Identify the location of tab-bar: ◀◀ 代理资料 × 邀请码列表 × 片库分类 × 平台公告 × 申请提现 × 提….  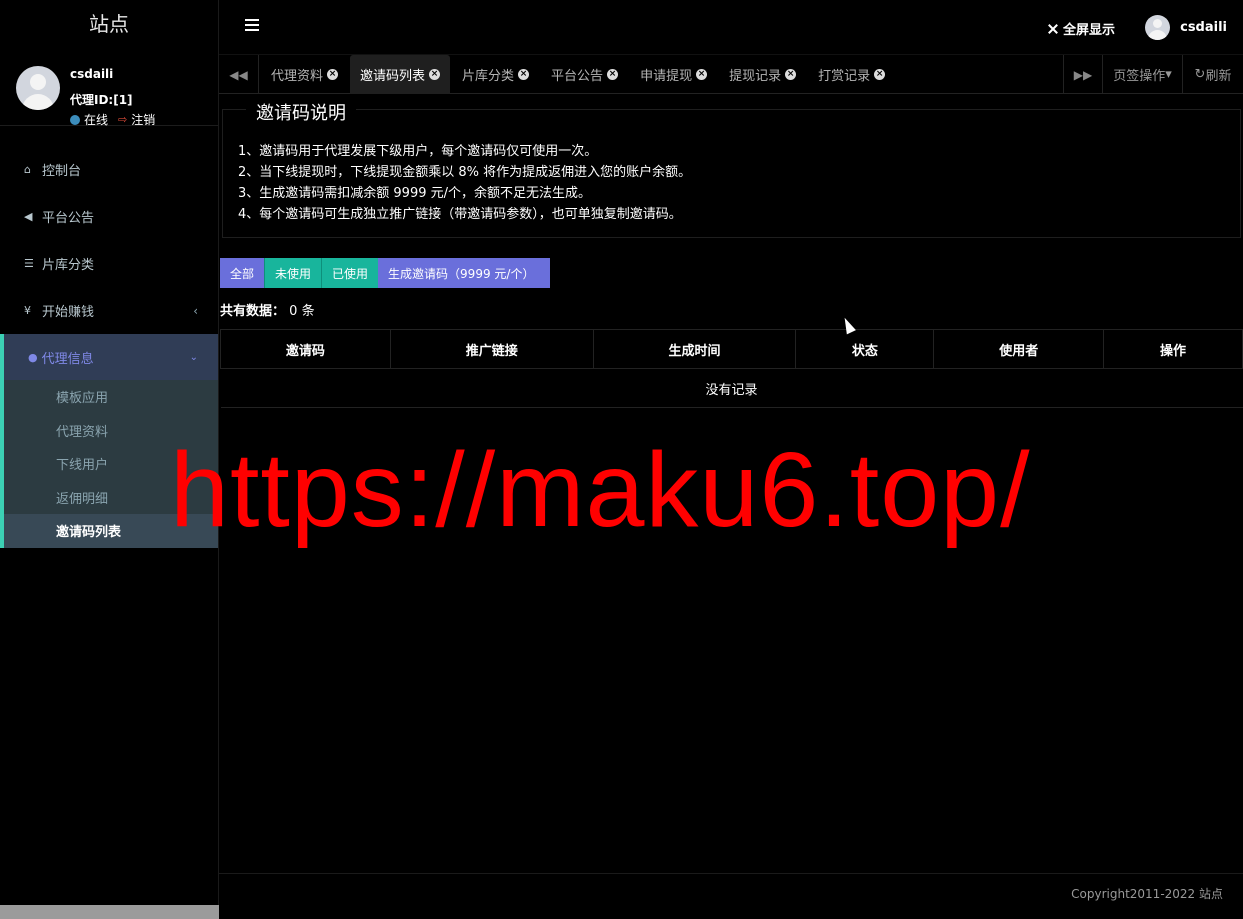
(731, 74).